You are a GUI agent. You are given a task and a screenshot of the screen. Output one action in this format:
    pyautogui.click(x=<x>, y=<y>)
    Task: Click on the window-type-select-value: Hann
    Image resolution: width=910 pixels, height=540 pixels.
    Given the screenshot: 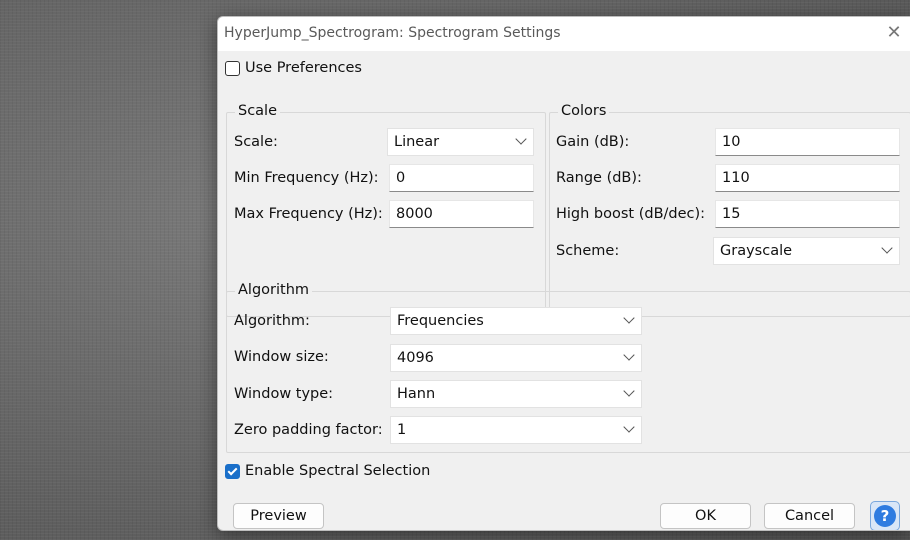 What is the action you would take?
    pyautogui.click(x=416, y=394)
    